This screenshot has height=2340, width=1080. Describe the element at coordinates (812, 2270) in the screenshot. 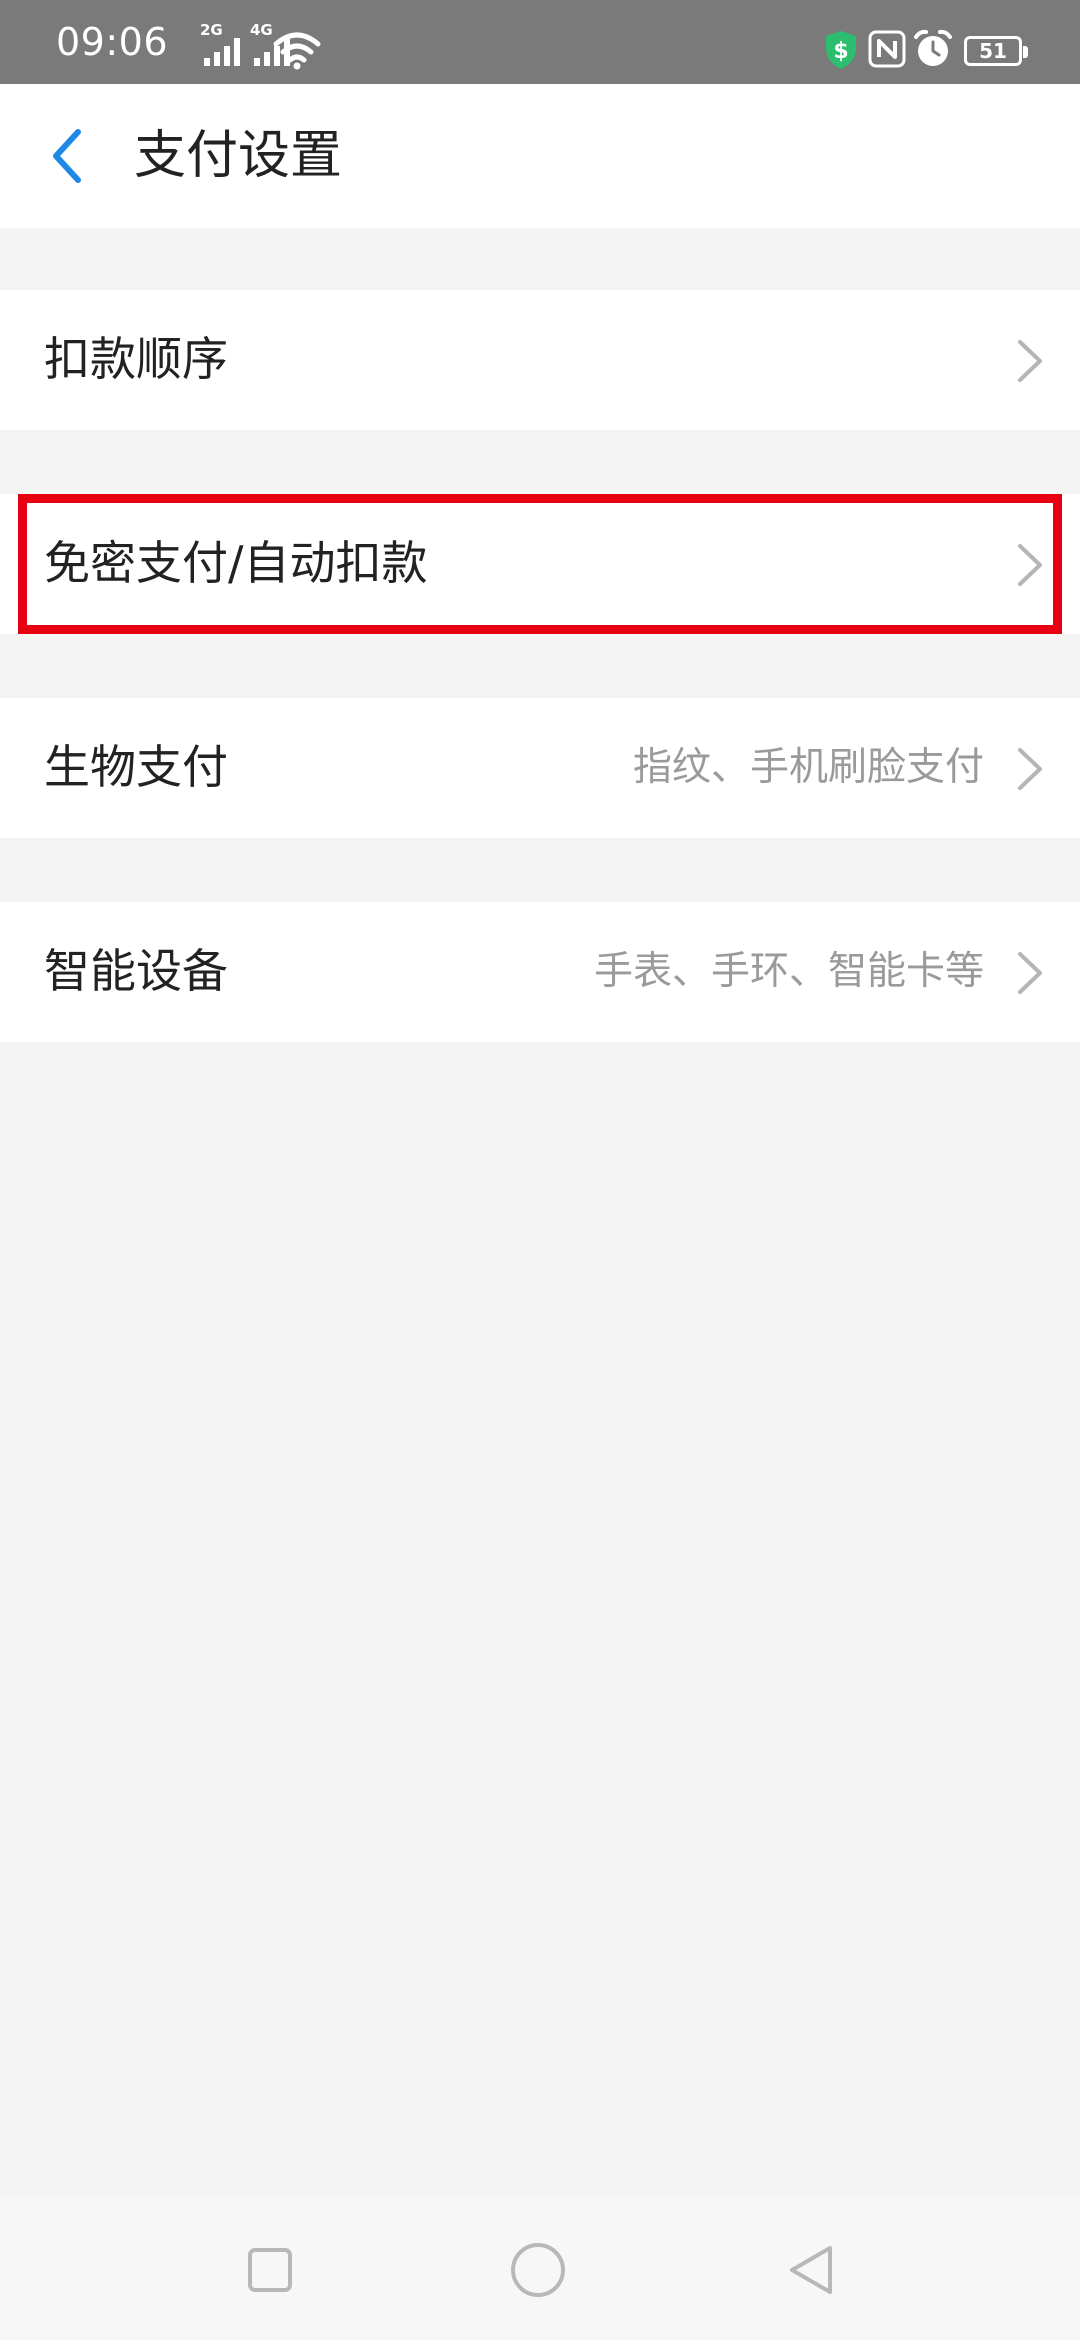

I see `back-icon` at that location.